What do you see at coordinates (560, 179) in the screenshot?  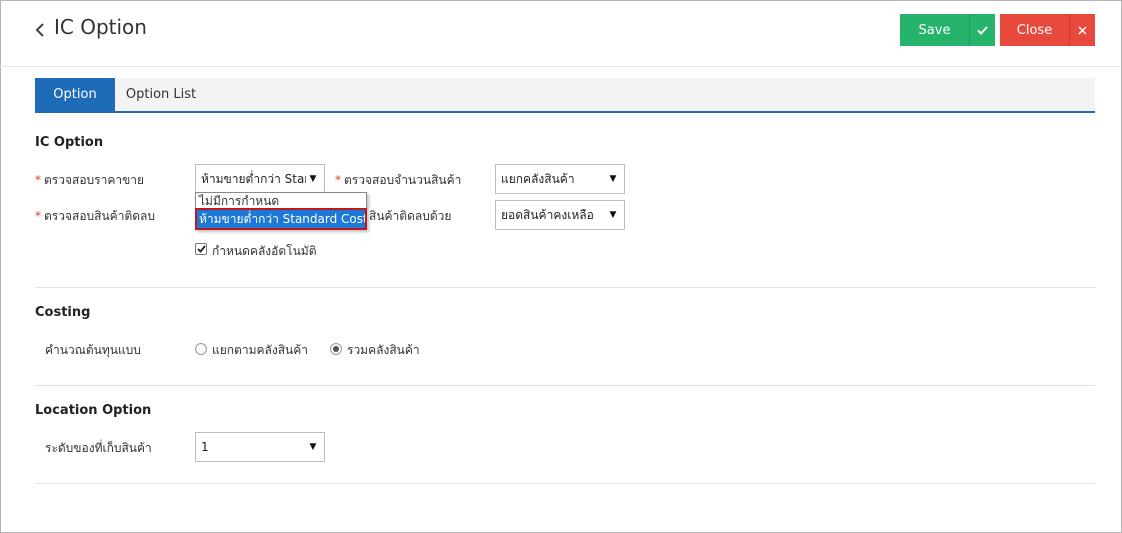 I see `qty-check-select: แยกคลังสินค้า ▼` at bounding box center [560, 179].